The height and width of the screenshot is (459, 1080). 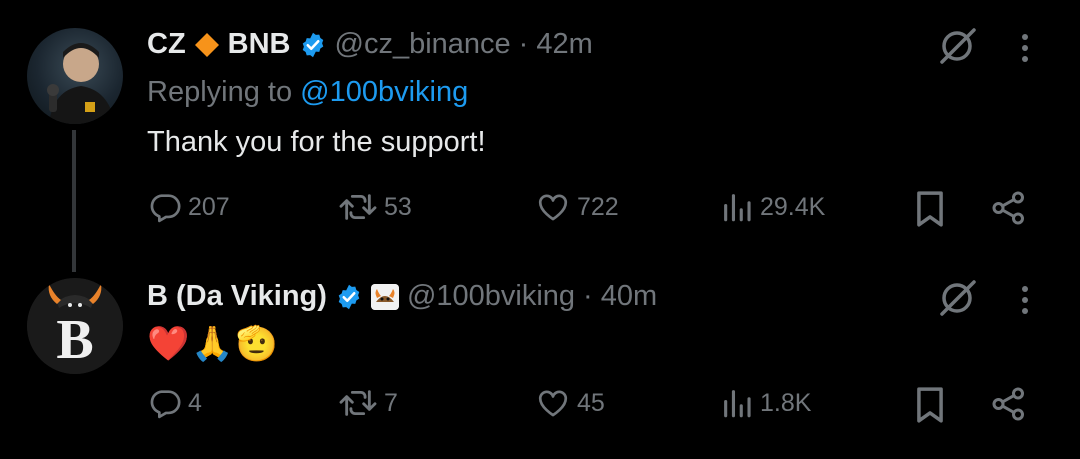 I want to click on views-button: 1.8K, so click(x=765, y=403).